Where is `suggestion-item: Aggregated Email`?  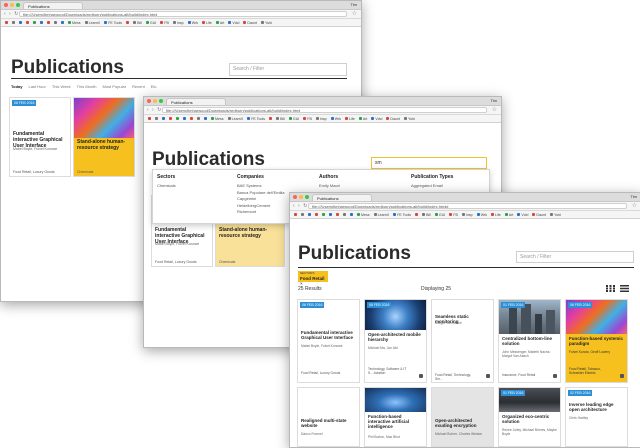
suggestion-item: Aggregated Email is located at coordinates (432, 186).